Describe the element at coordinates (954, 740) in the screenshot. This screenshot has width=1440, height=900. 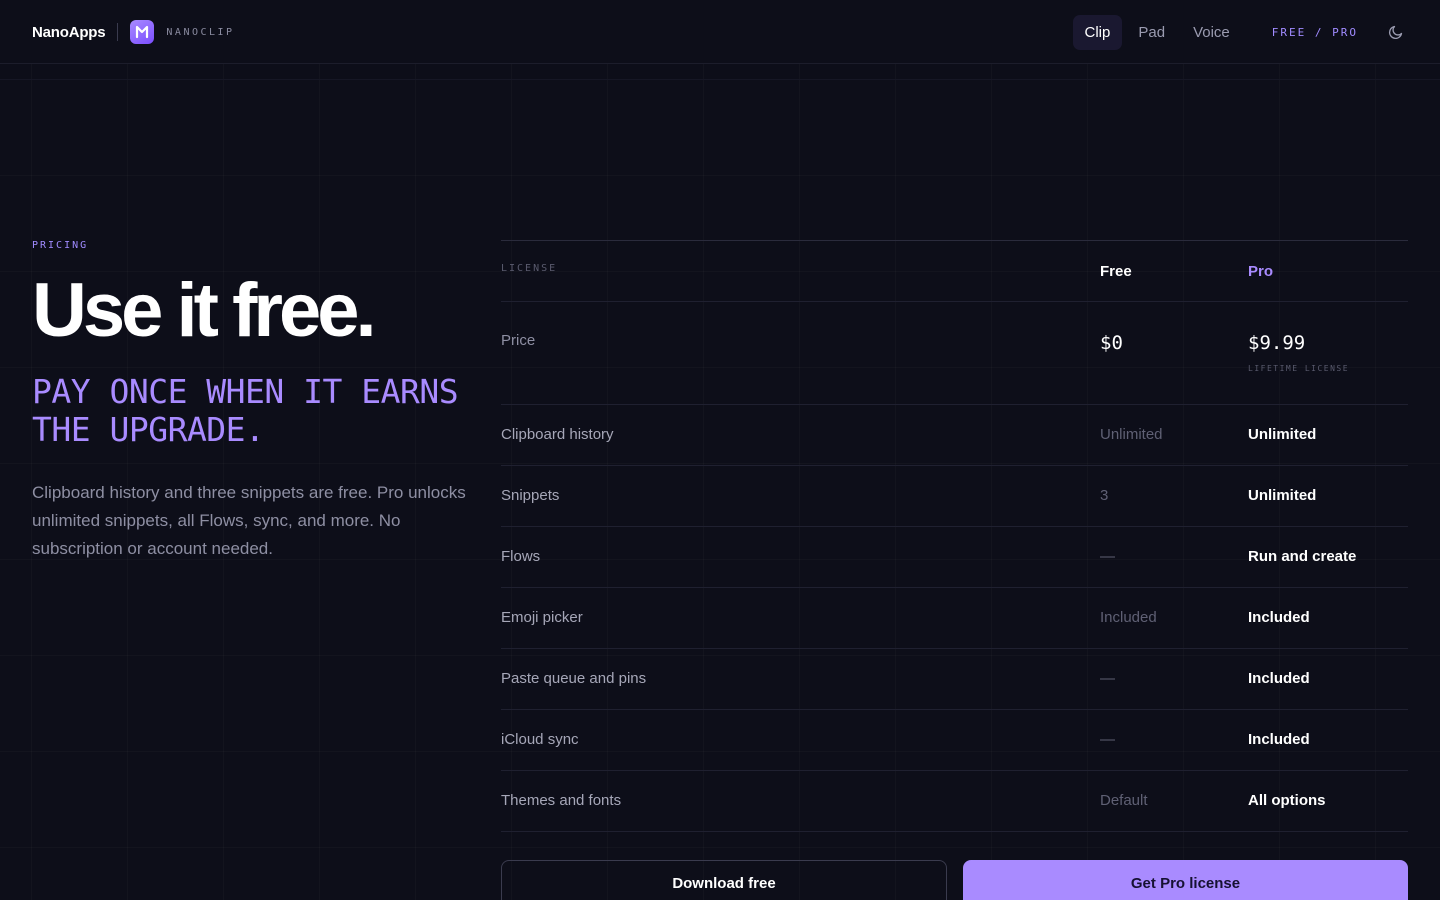
I see `table-row: iCloud sync — Included` at that location.